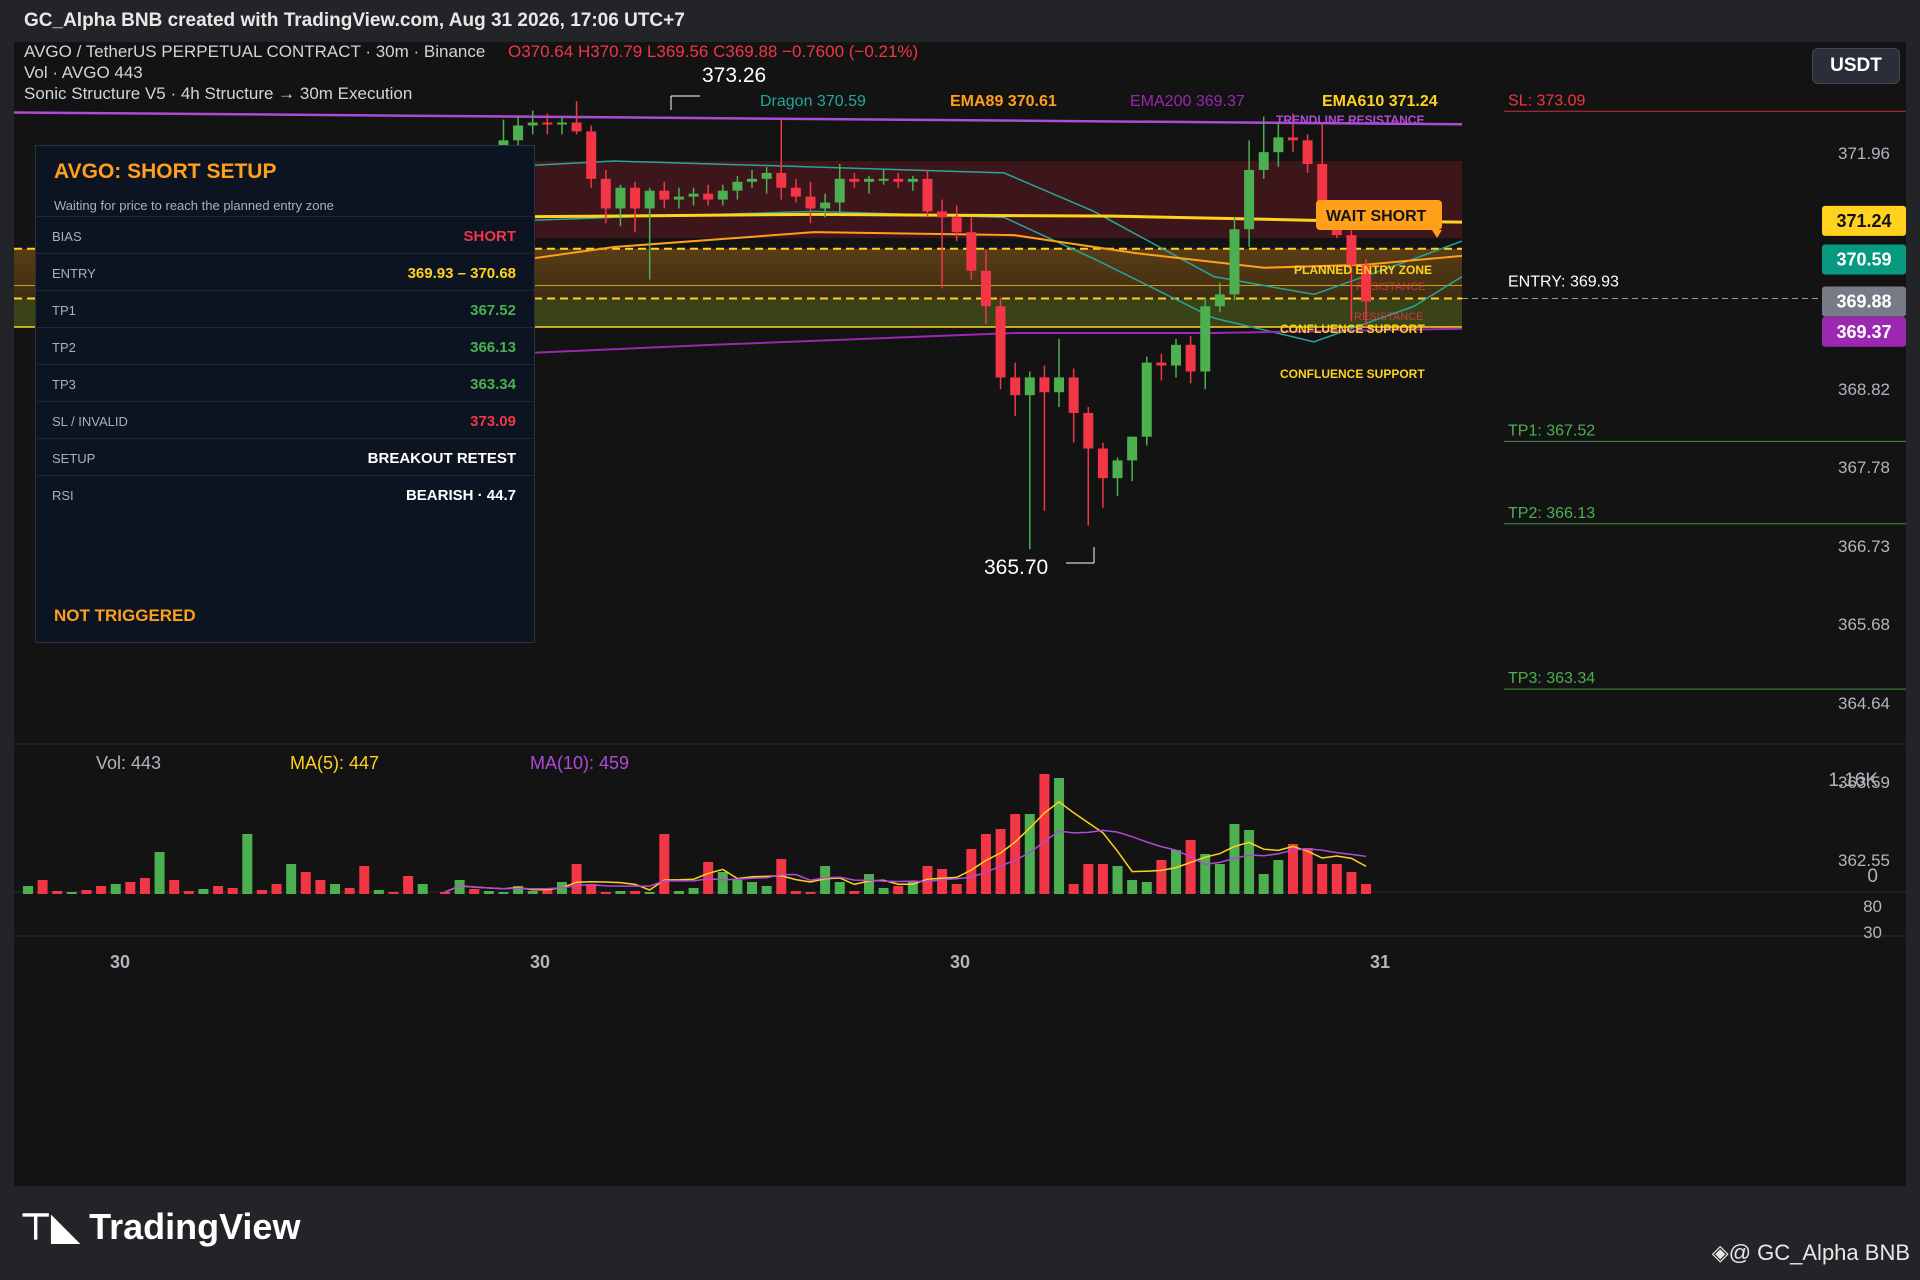 The image size is (1920, 1280). I want to click on sl-level-label: SL: 373.09, so click(1547, 100).